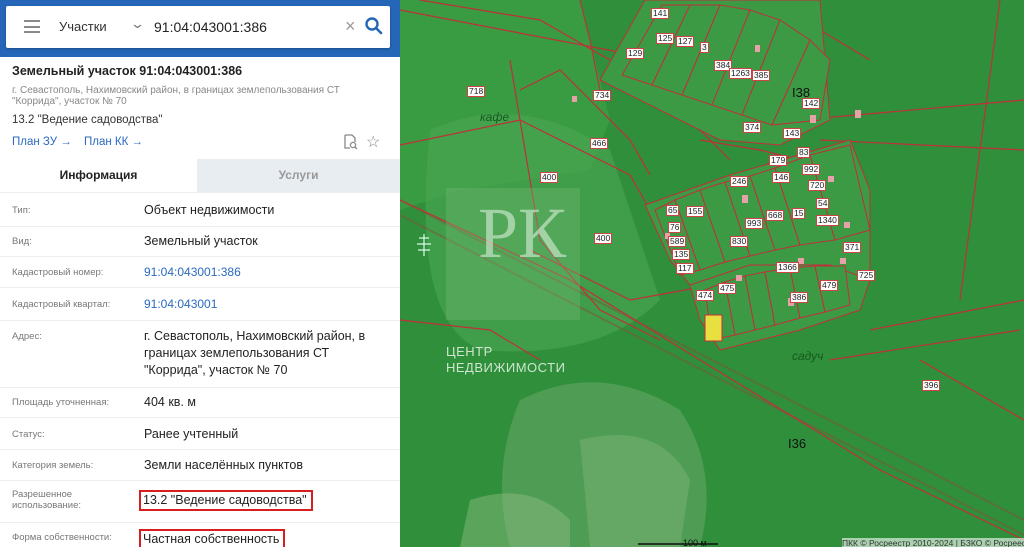 Image resolution: width=1024 pixels, height=547 pixels. What do you see at coordinates (827, 220) in the screenshot?
I see `map-parcel-label: 1340` at bounding box center [827, 220].